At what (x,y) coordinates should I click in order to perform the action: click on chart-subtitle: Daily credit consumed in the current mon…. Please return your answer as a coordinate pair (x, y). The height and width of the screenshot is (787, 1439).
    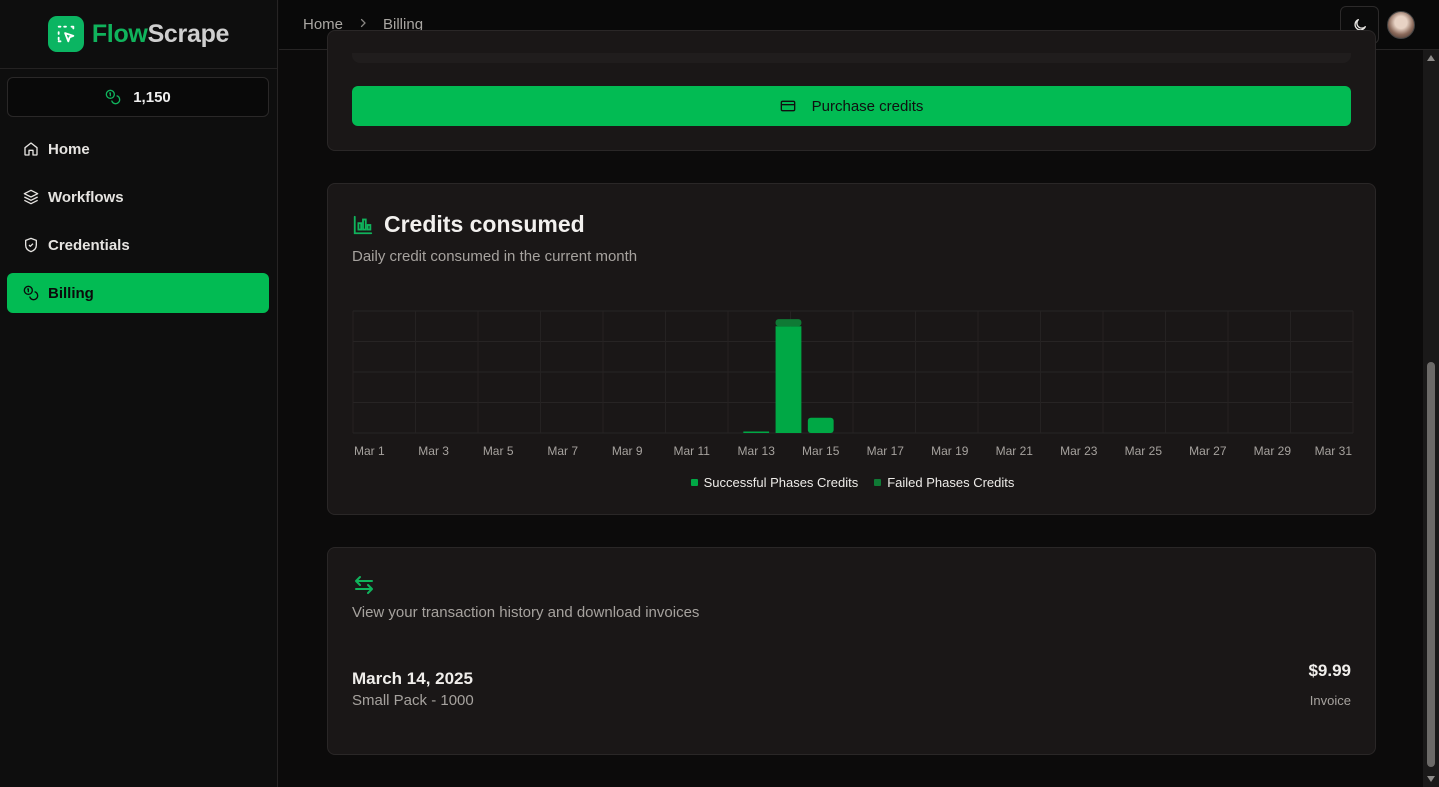
    Looking at the image, I should click on (495, 256).